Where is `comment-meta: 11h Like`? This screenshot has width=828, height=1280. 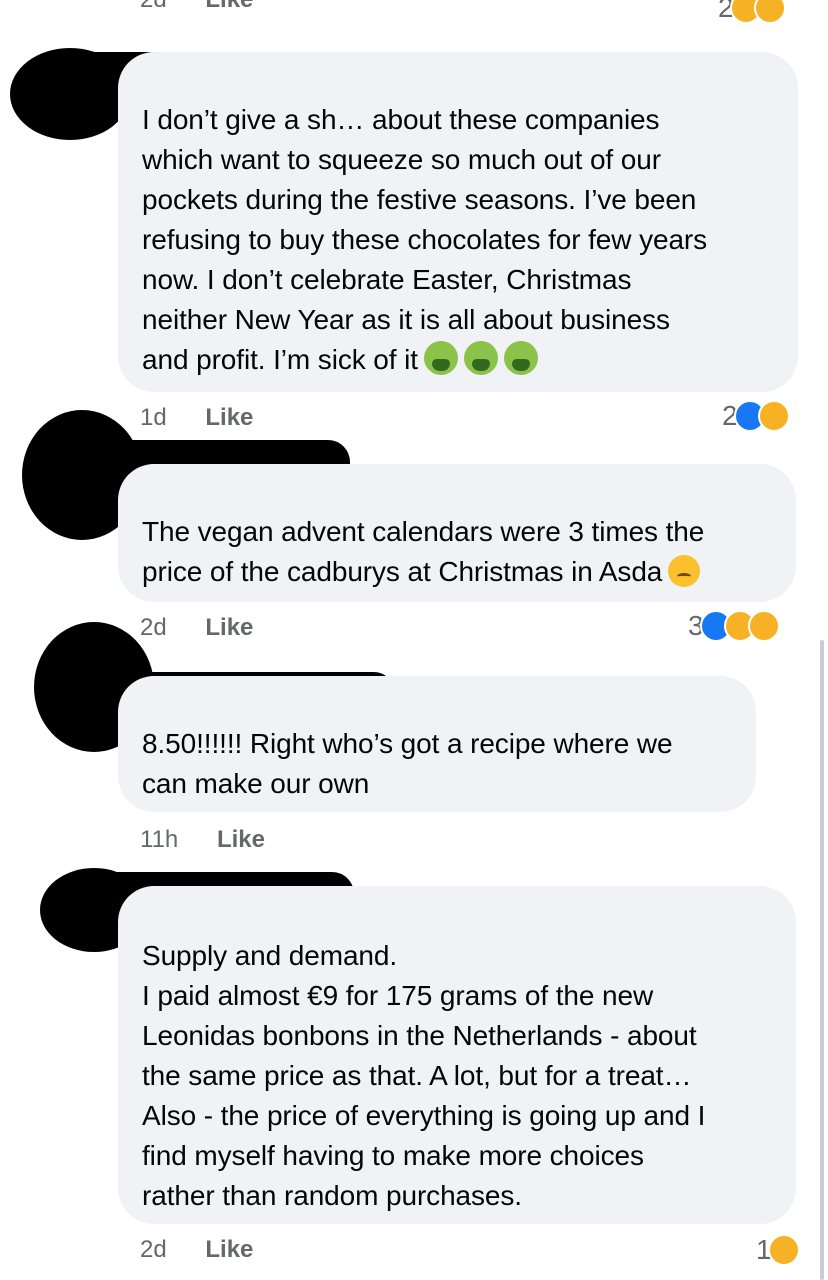
comment-meta: 11h Like is located at coordinates (202, 840).